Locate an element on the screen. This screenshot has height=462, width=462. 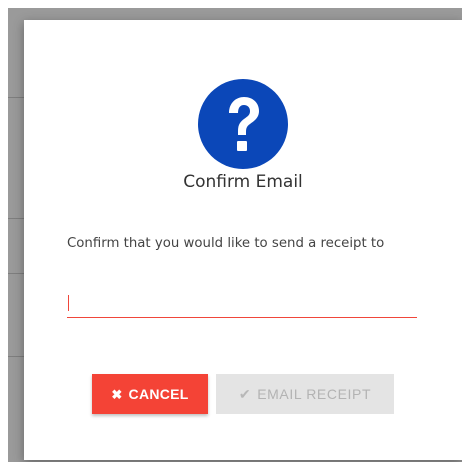
email-receipt-button: ✔ EMAIL RECEIPT is located at coordinates (305, 394).